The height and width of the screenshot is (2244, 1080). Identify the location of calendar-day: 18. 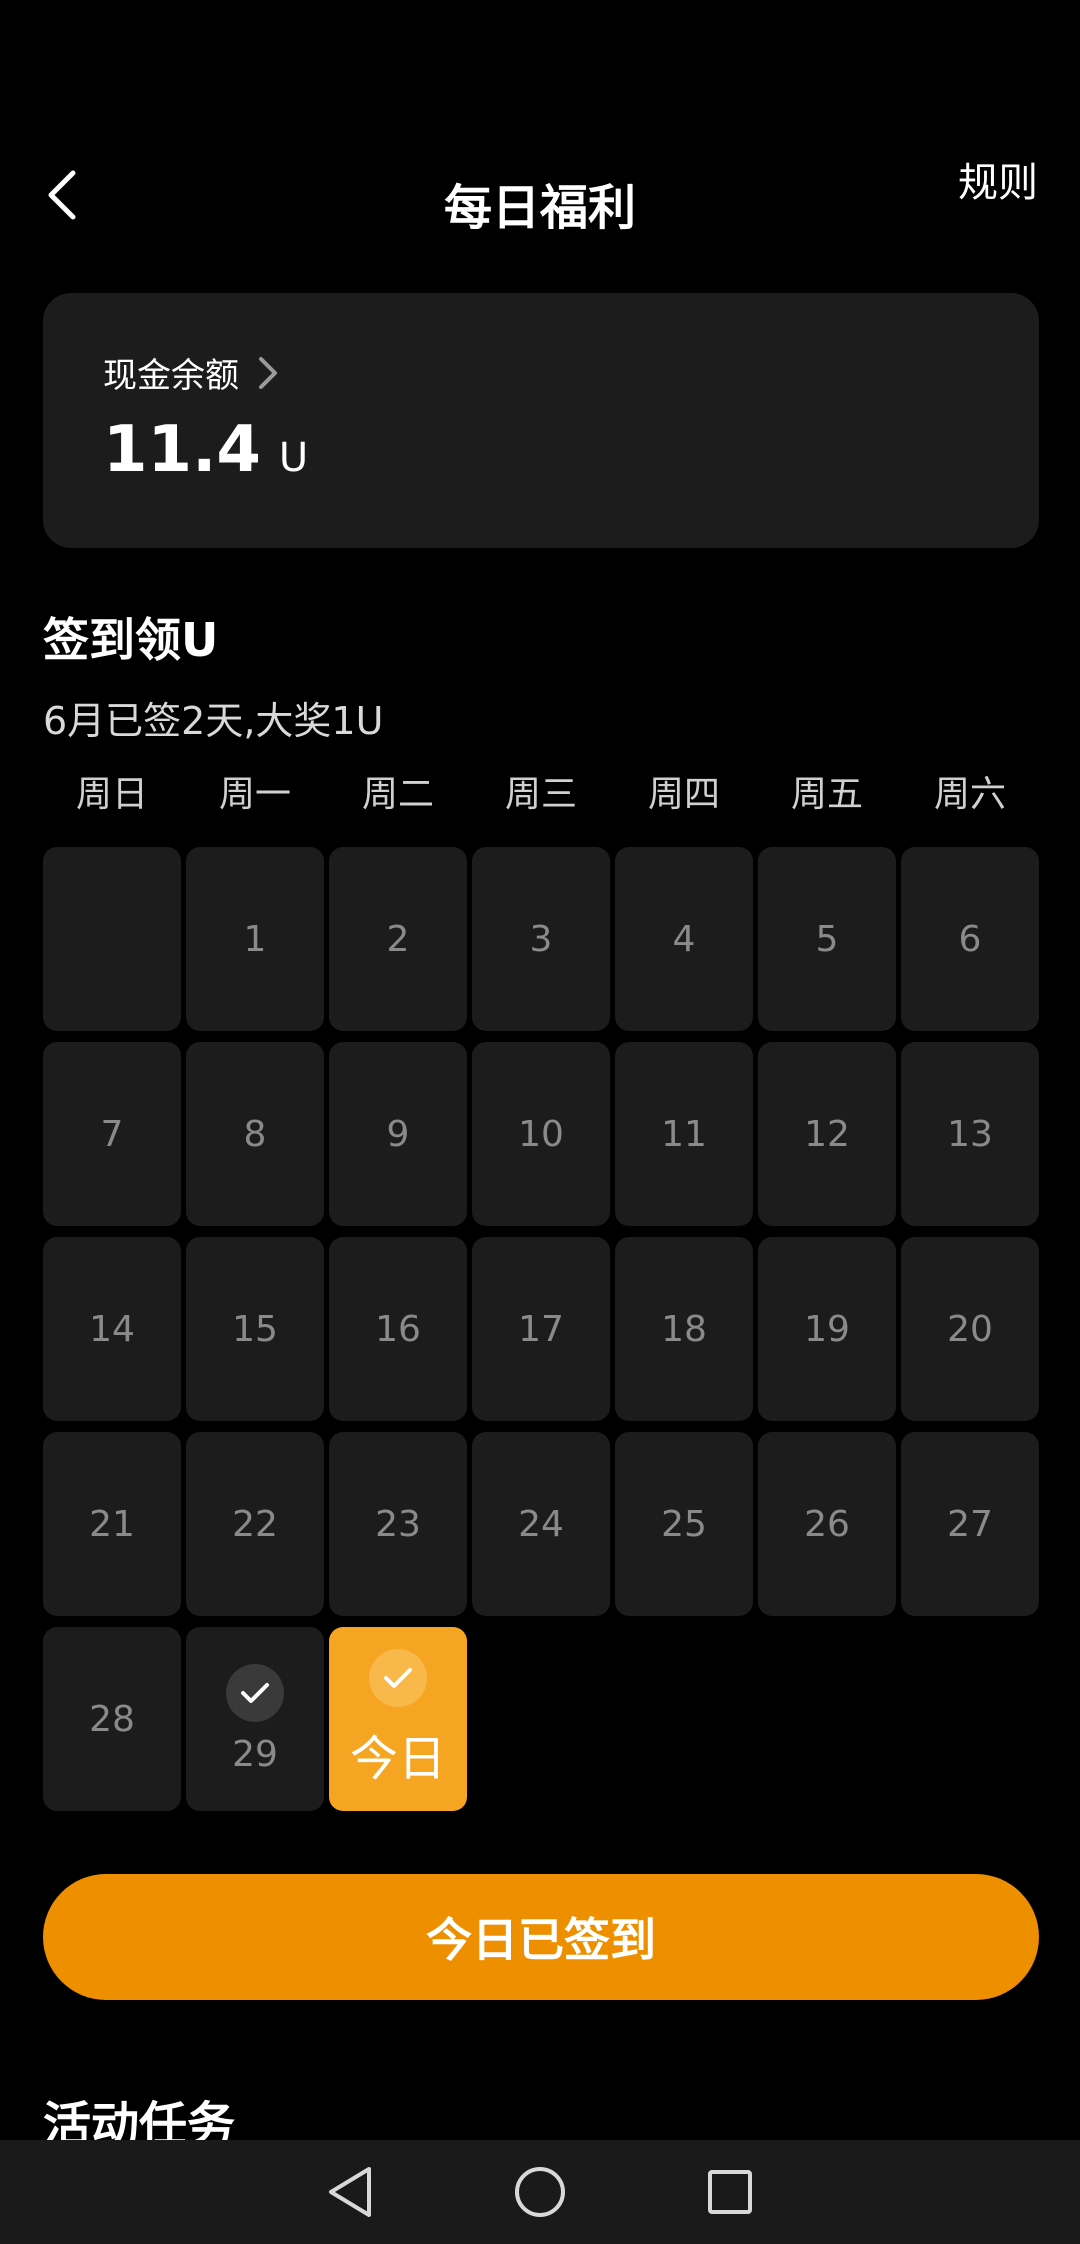
(684, 1329).